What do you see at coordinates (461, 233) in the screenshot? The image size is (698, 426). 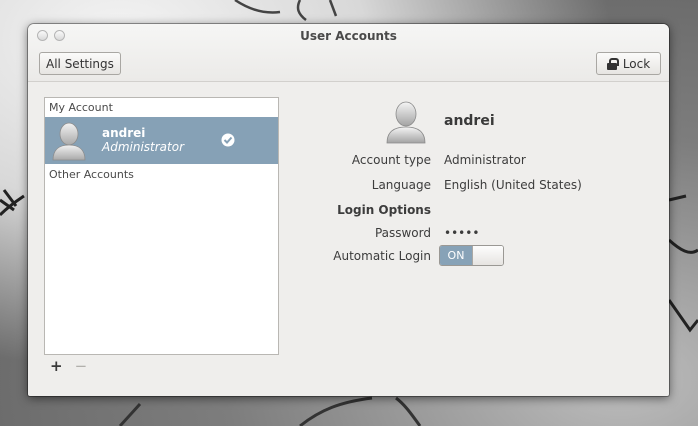 I see `password-value: •••••` at bounding box center [461, 233].